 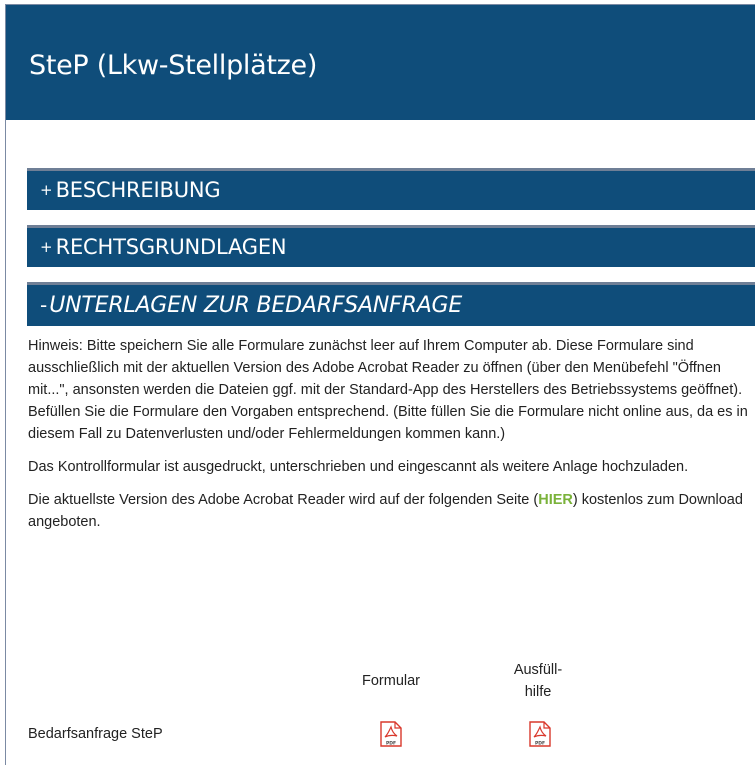 What do you see at coordinates (95, 734) in the screenshot?
I see `row-label-bedarfsanfrage: Bedarfsanfrage SteP` at bounding box center [95, 734].